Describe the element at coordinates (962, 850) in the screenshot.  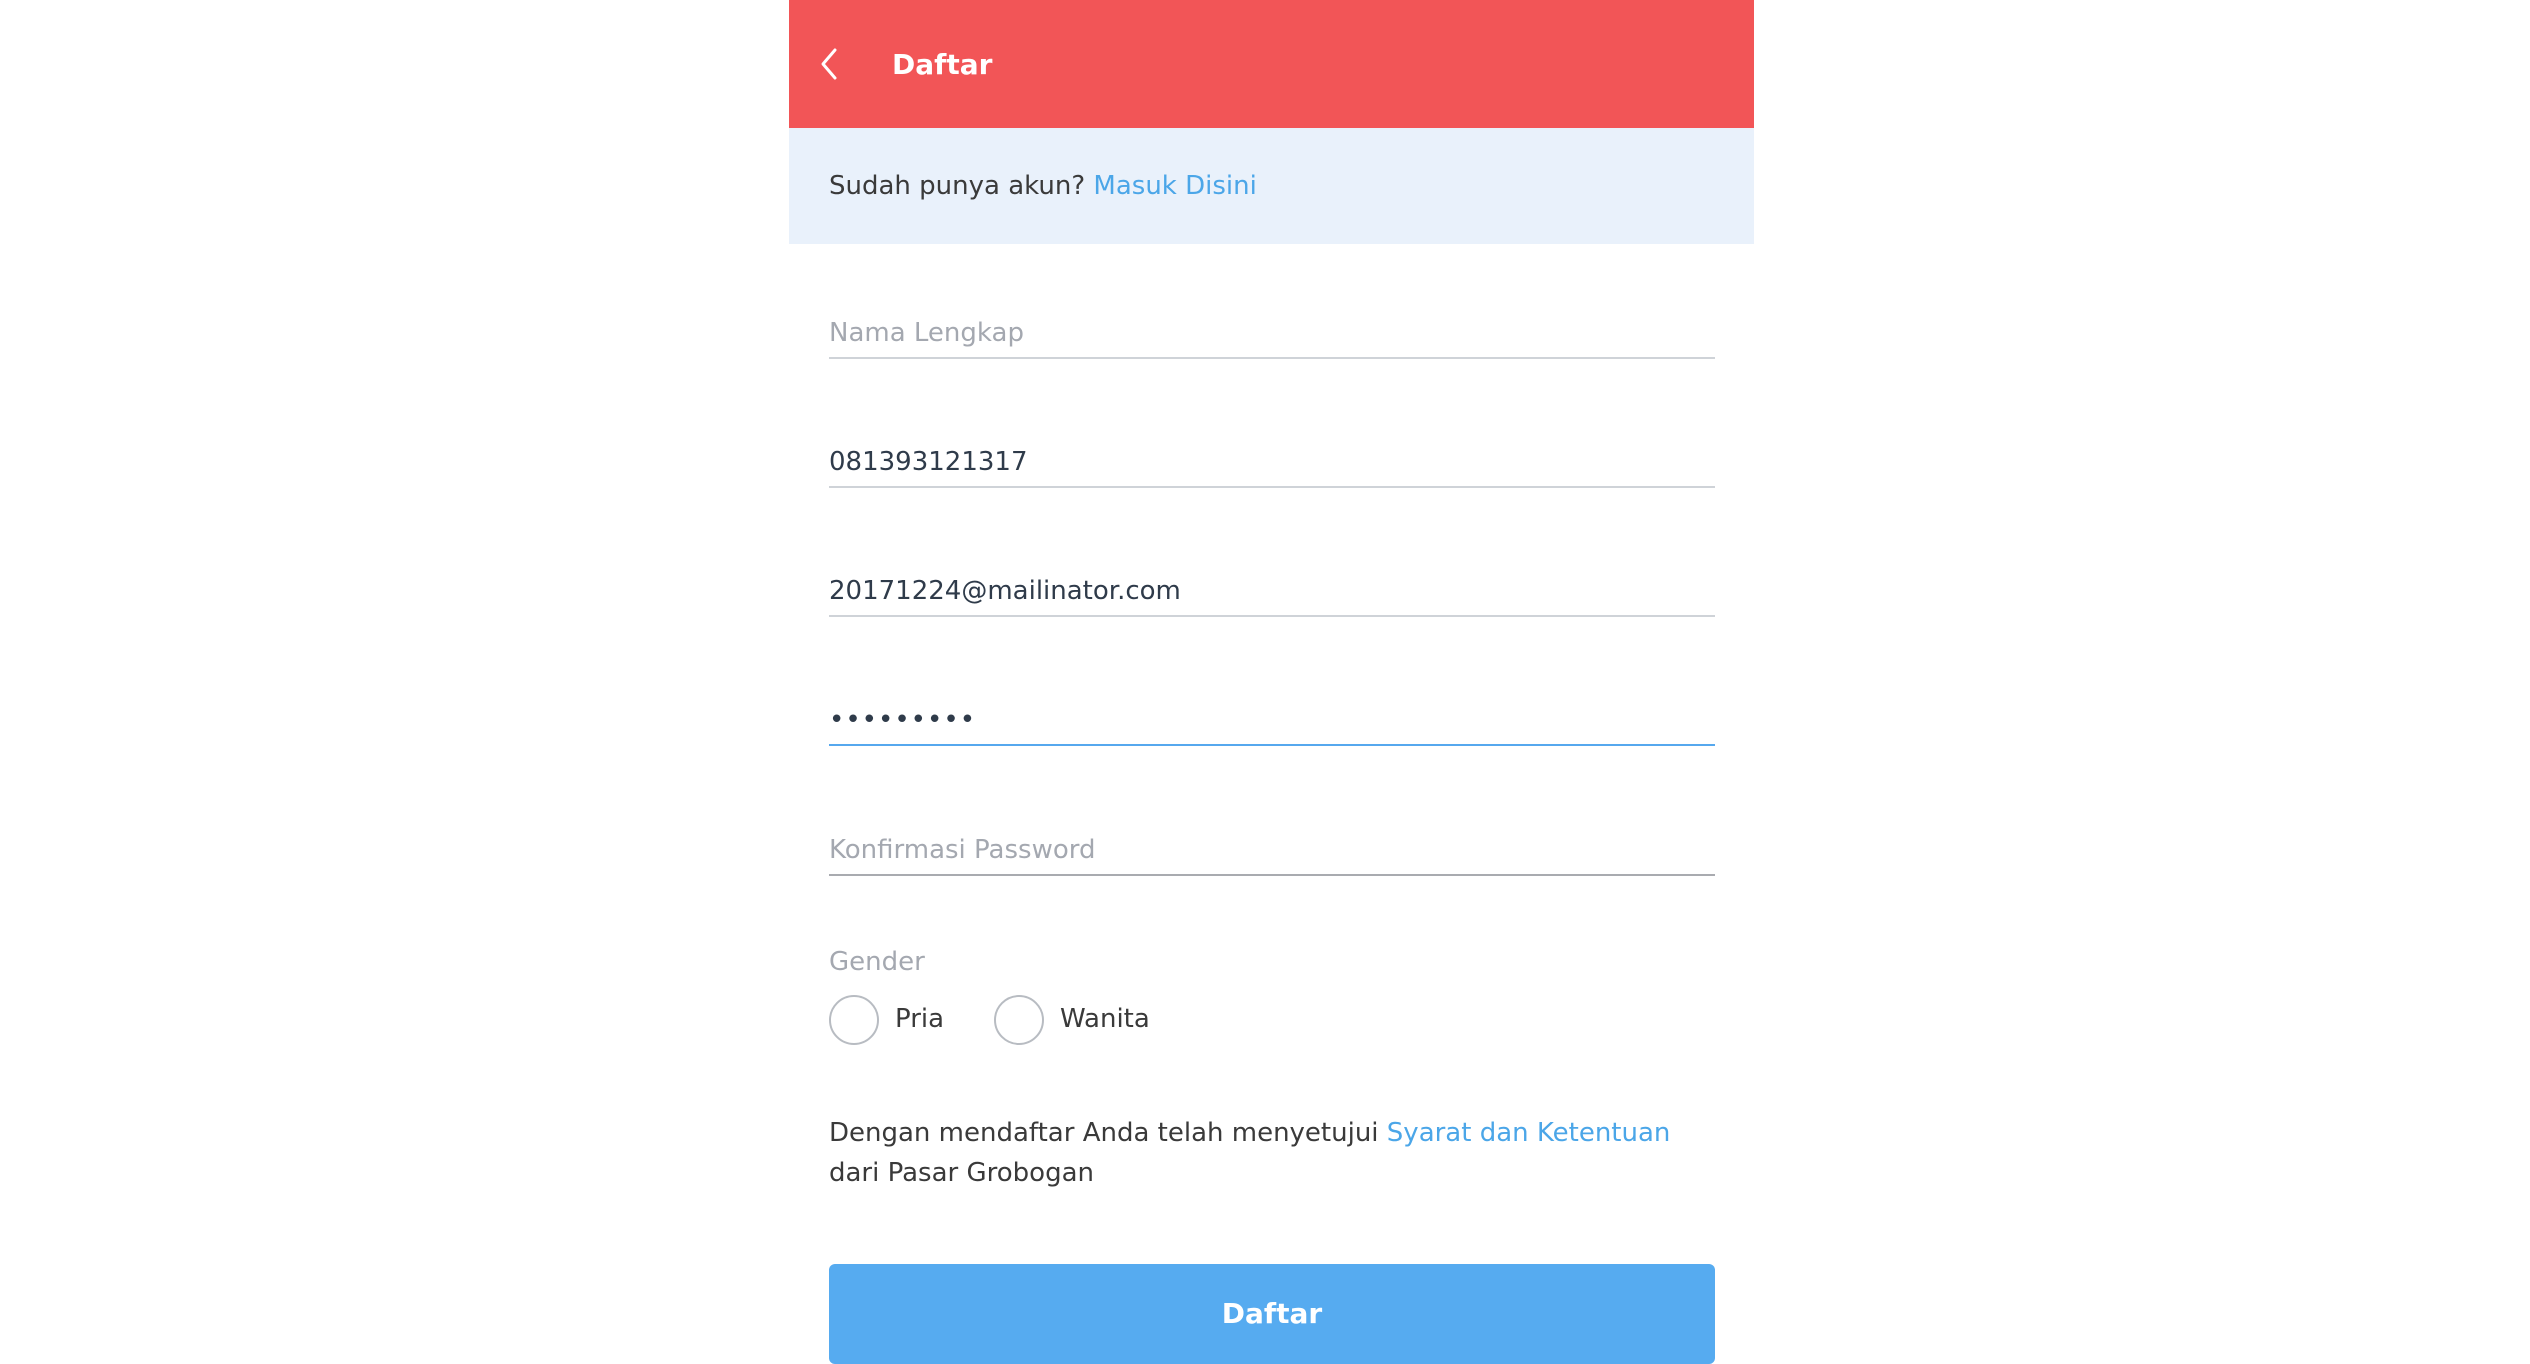
I see `confirm-password-placeholder: Konfirmasi Password` at that location.